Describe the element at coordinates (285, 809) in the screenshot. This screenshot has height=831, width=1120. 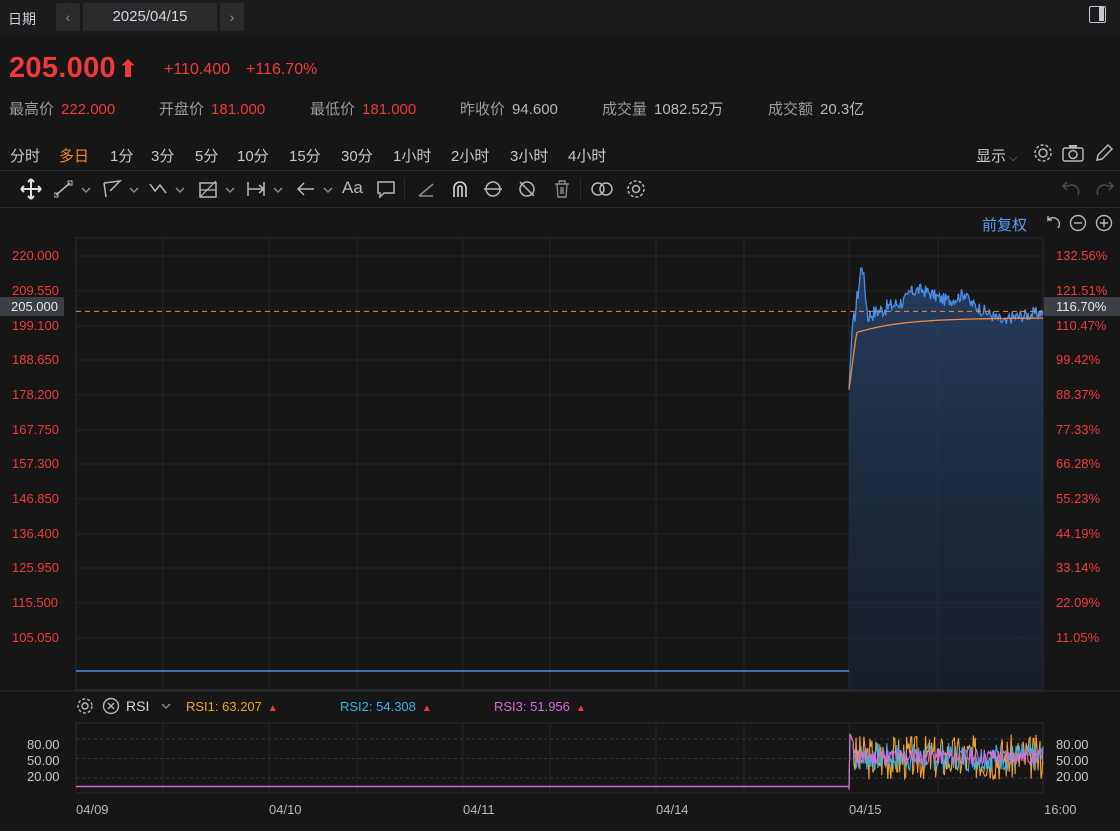
I see `x-axis-tick: 04/10` at that location.